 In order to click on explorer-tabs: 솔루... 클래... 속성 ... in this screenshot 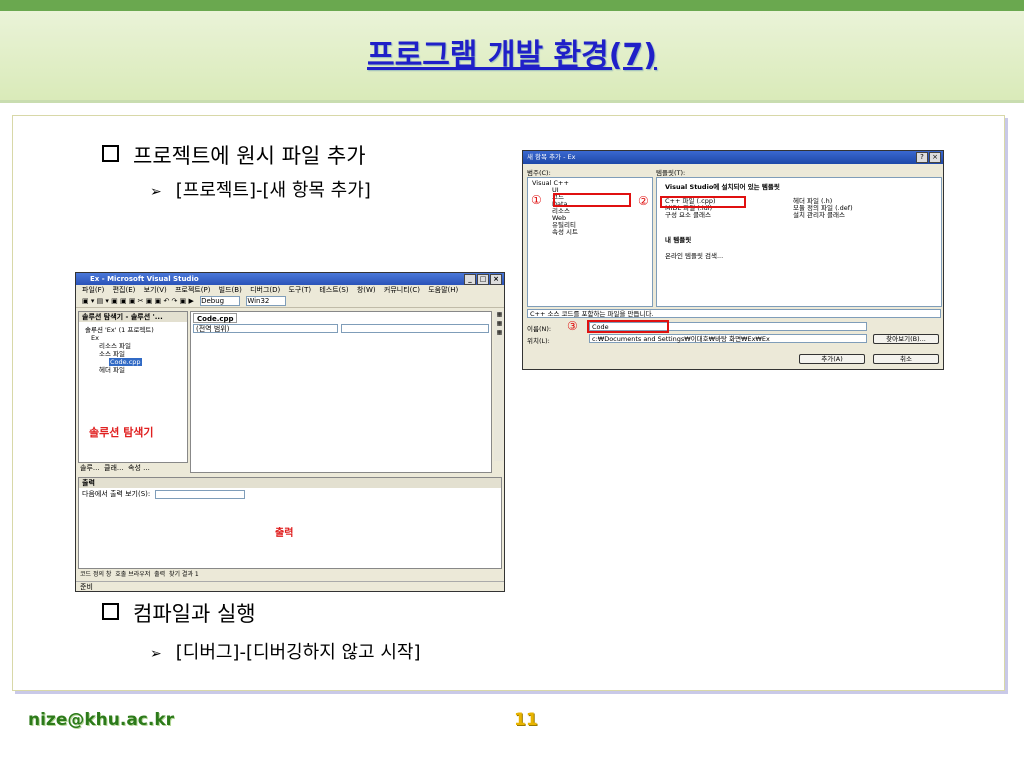, I will do `click(115, 468)`.